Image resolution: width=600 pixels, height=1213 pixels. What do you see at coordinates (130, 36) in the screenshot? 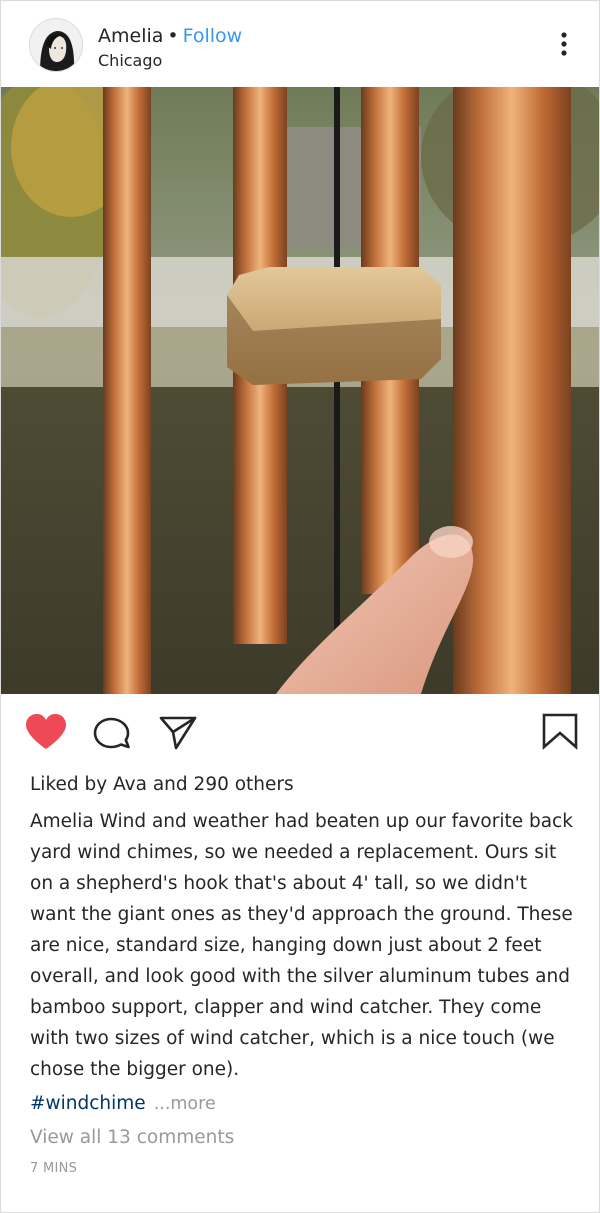
I see `username: Amelia` at bounding box center [130, 36].